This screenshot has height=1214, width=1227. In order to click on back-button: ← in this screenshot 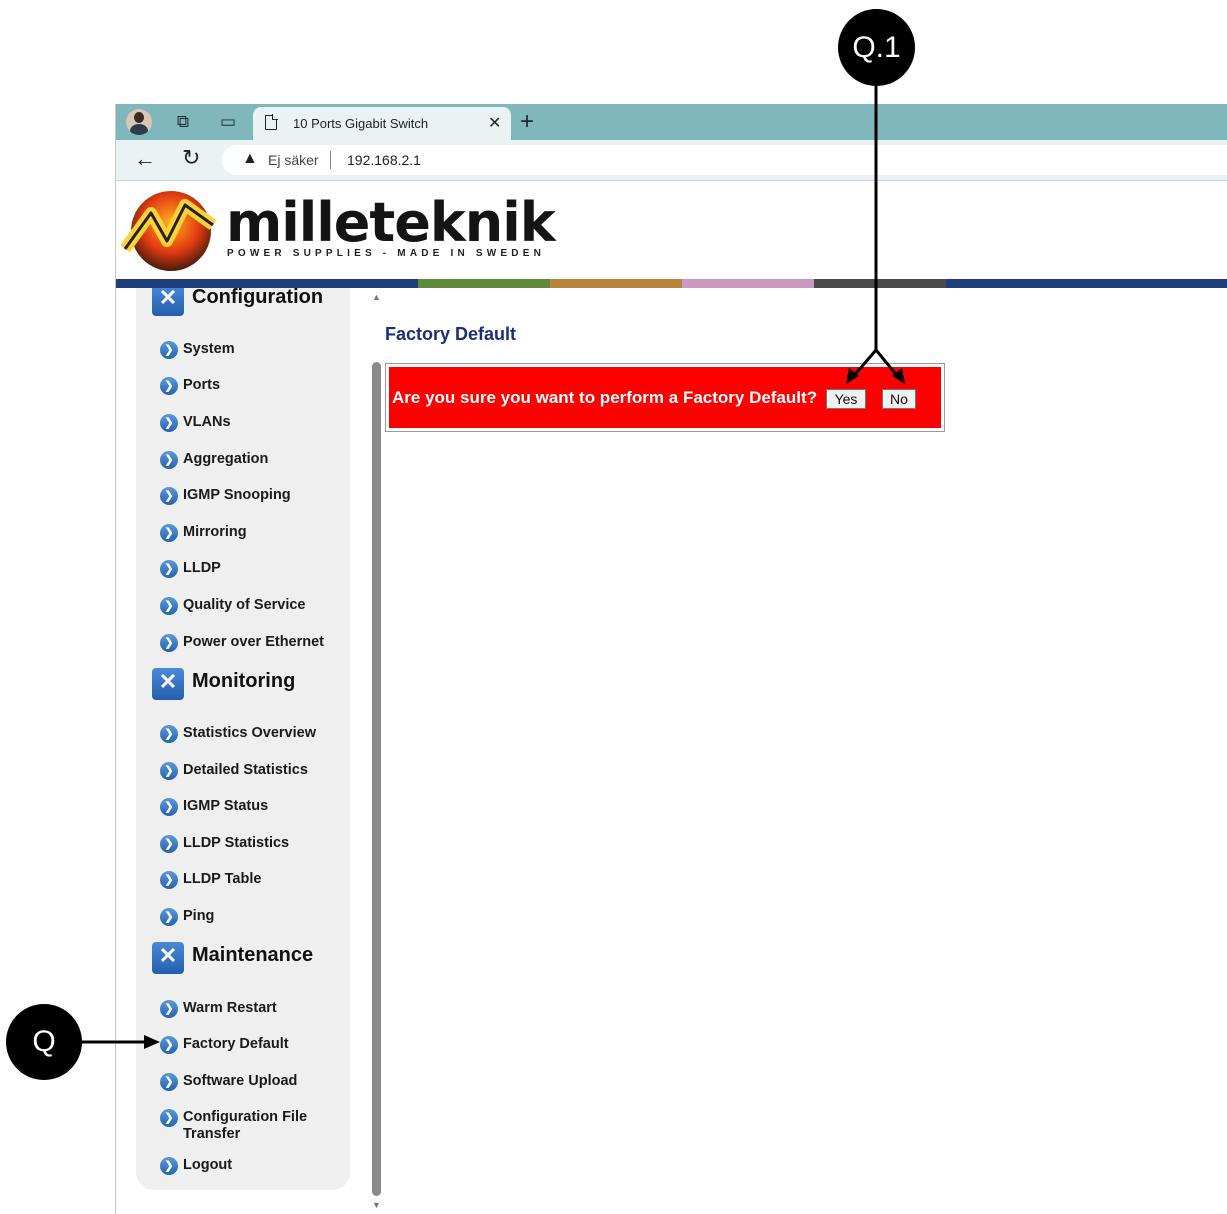, I will do `click(145, 159)`.